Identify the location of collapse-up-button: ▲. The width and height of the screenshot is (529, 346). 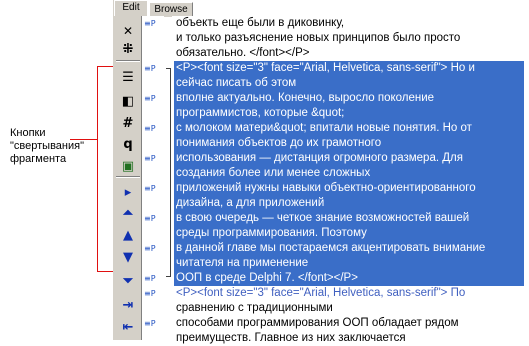
(128, 235).